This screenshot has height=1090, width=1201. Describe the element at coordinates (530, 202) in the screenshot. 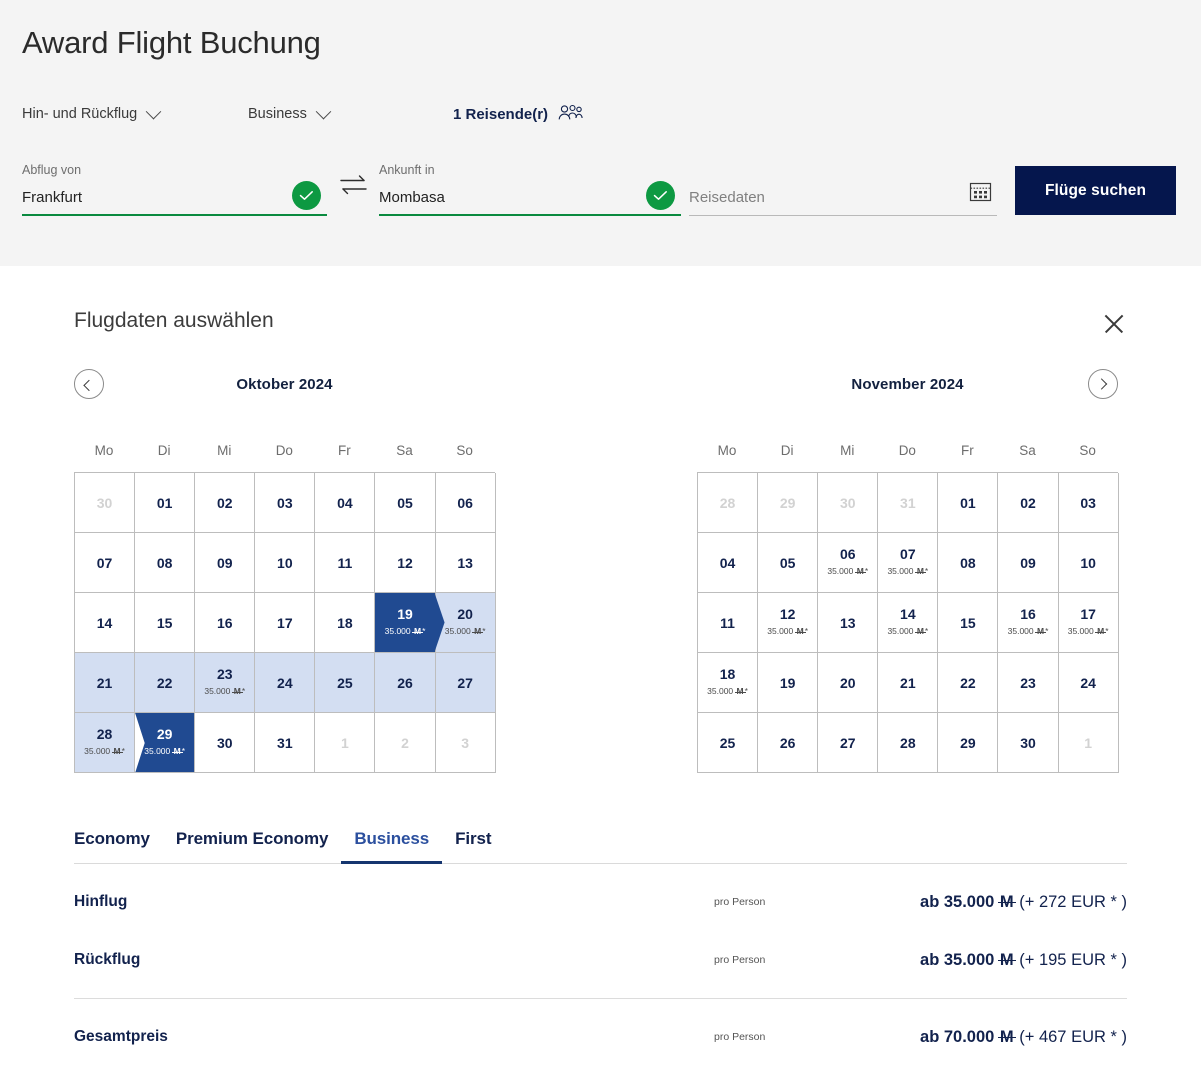

I see `destination-input: Mombasa` at that location.